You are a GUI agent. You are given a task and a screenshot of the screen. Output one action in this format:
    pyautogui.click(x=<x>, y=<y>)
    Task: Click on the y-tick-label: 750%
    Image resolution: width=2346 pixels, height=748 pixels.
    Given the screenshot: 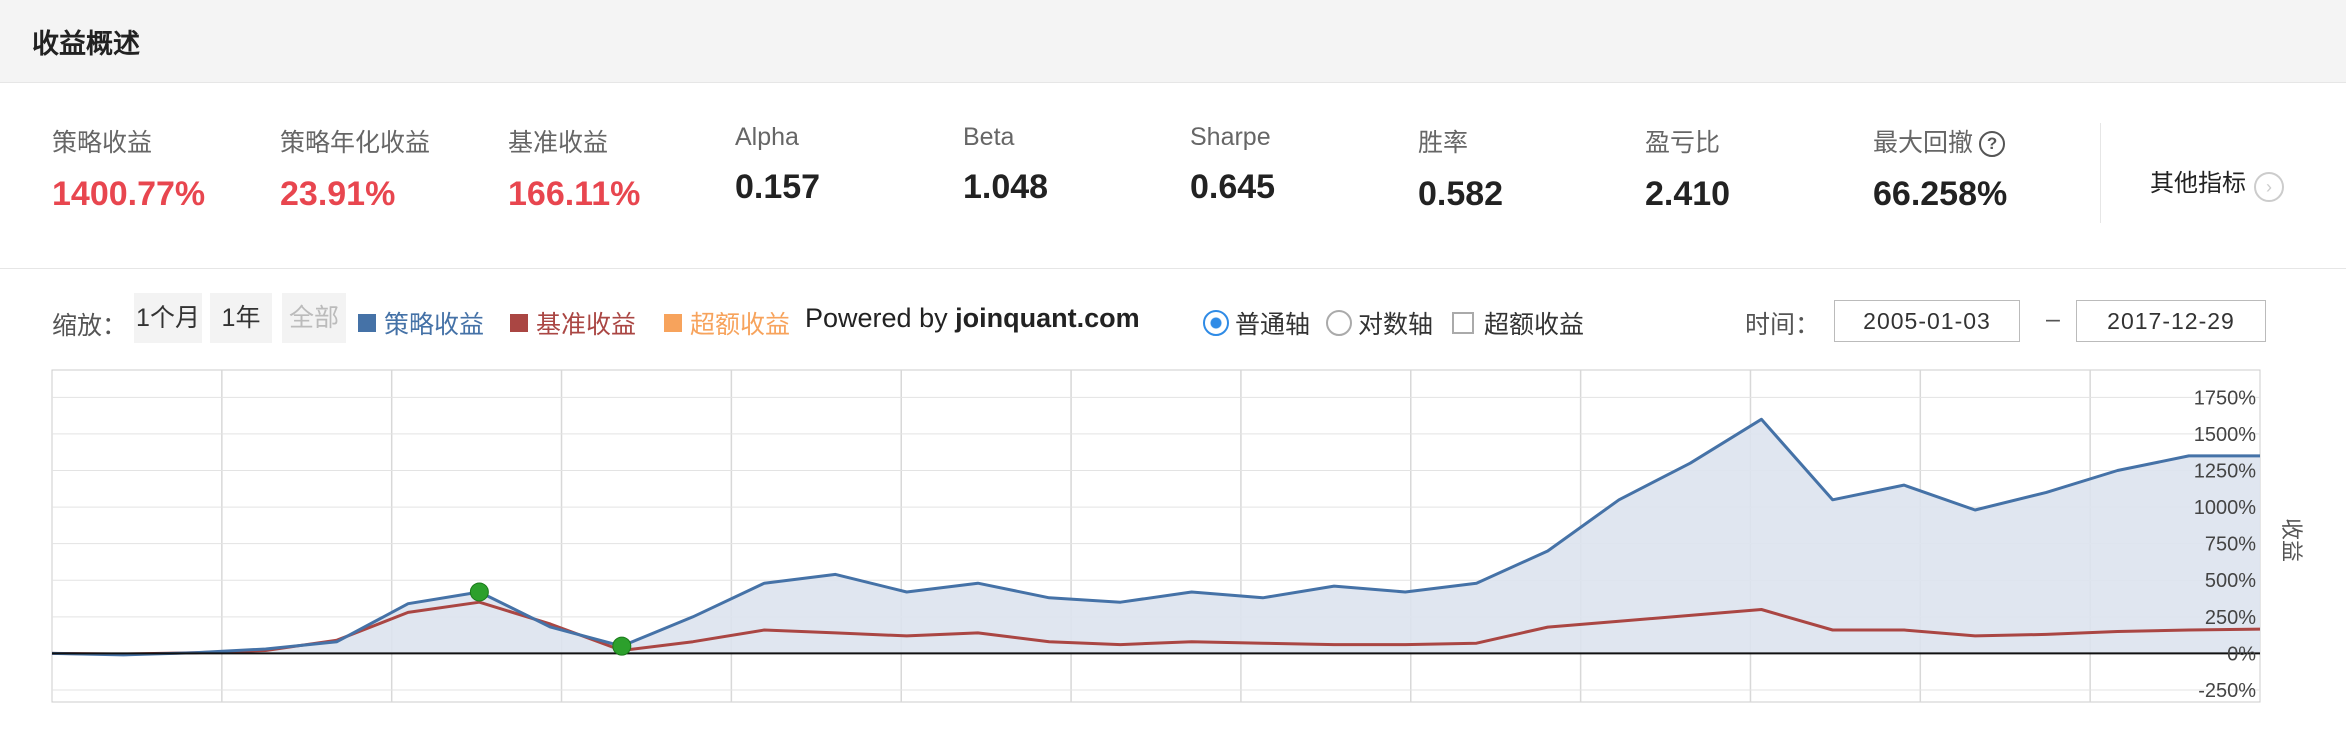 What is the action you would take?
    pyautogui.click(x=2230, y=545)
    